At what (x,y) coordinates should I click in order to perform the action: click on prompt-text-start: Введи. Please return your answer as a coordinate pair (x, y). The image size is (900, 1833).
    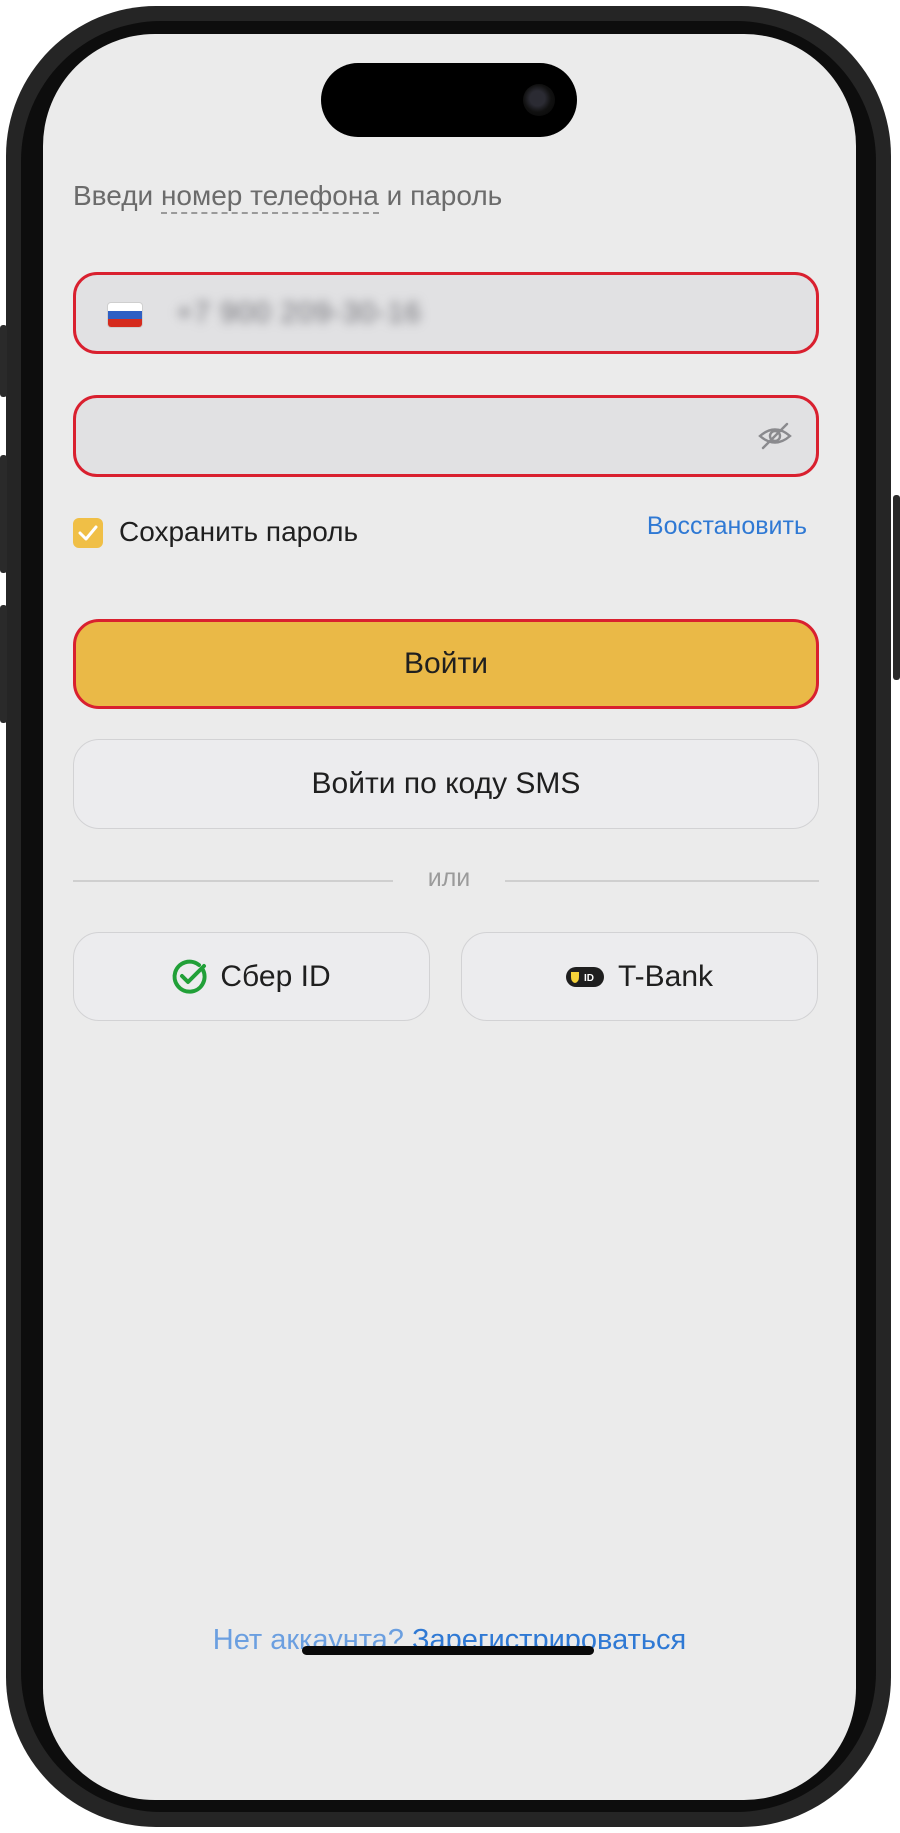
    Looking at the image, I should click on (117, 195).